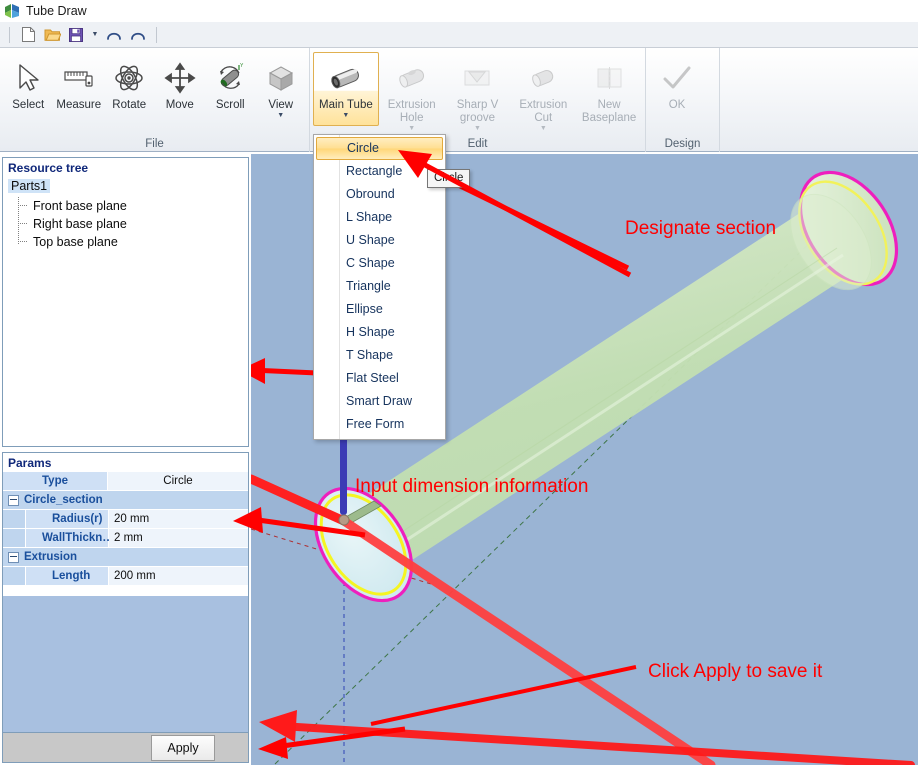  Describe the element at coordinates (459, 11) in the screenshot. I see `title-bar: Tube Draw` at that location.